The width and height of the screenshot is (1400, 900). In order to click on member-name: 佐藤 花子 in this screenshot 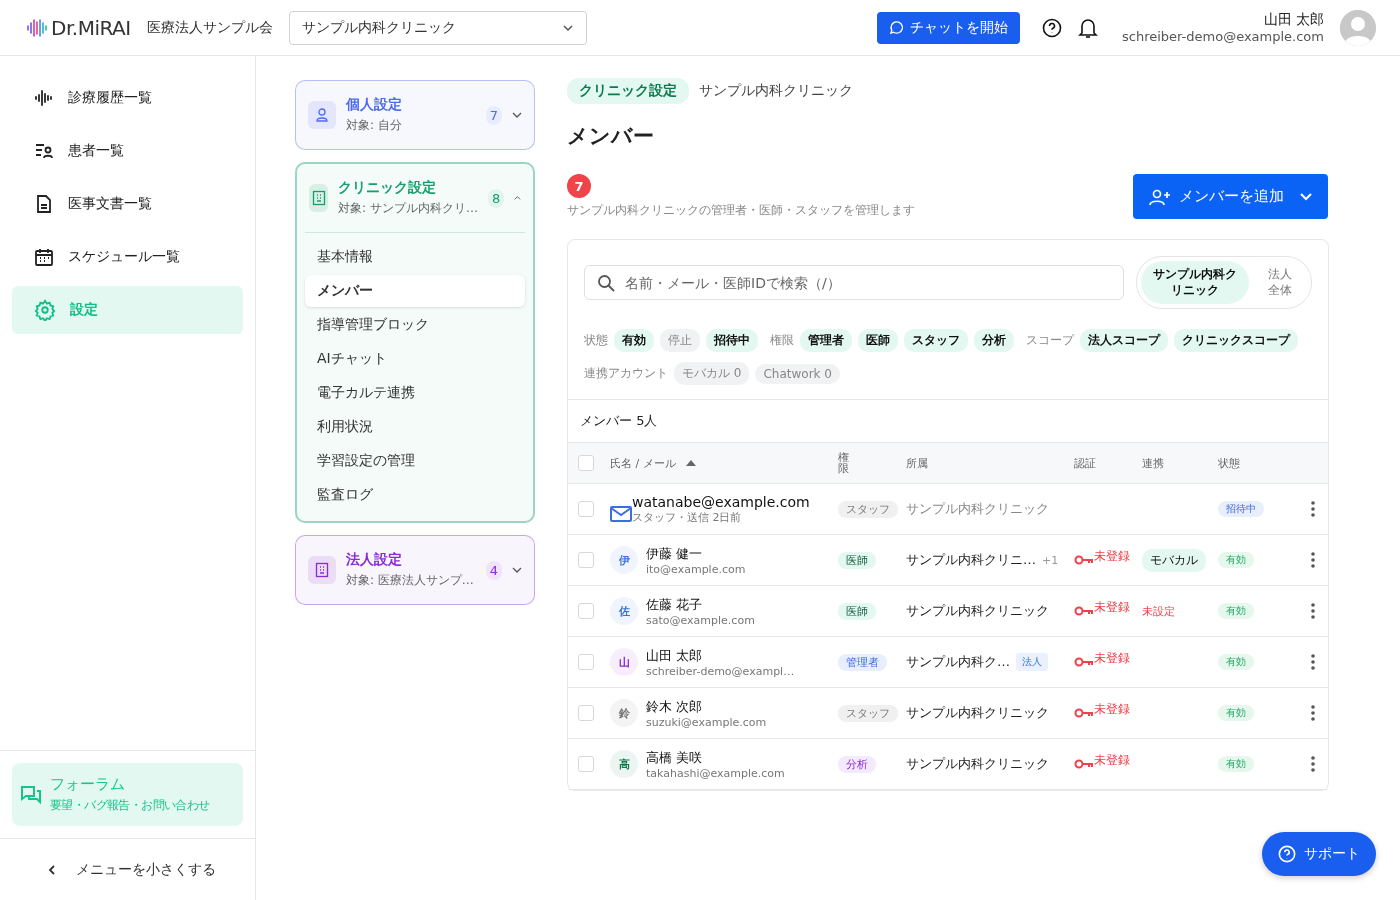, I will do `click(675, 604)`.